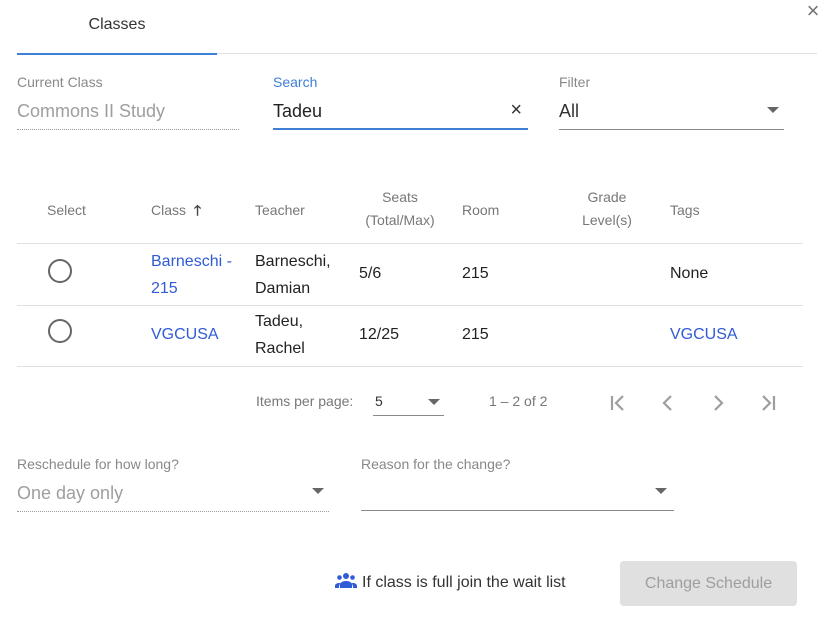 This screenshot has height=623, width=831. I want to click on header-seats-line1: Seats, so click(400, 197).